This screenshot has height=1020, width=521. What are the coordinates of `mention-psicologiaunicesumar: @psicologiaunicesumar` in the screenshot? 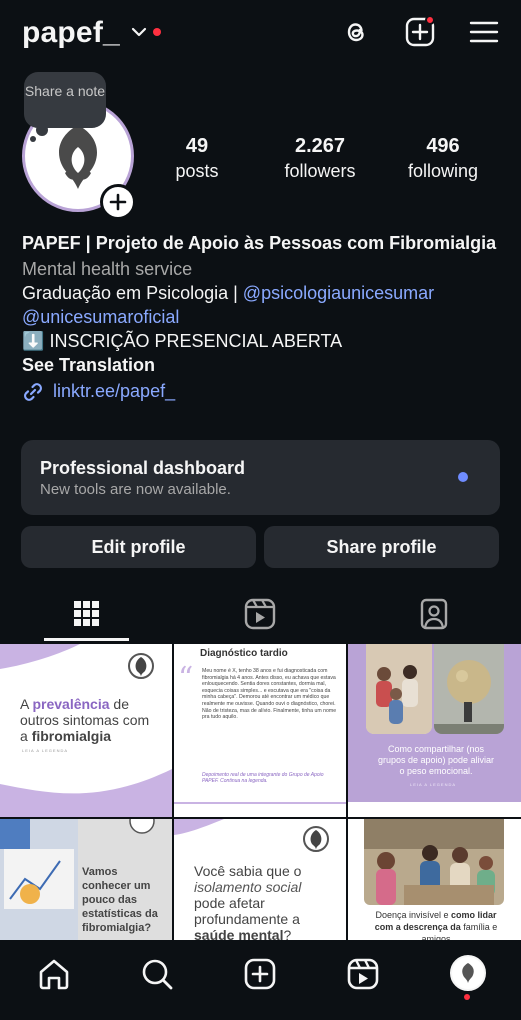 It's located at (338, 293).